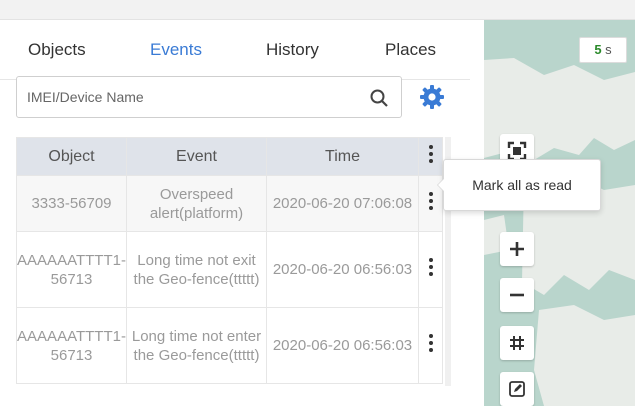 The width and height of the screenshot is (635, 406). I want to click on search-icon, so click(379, 98).